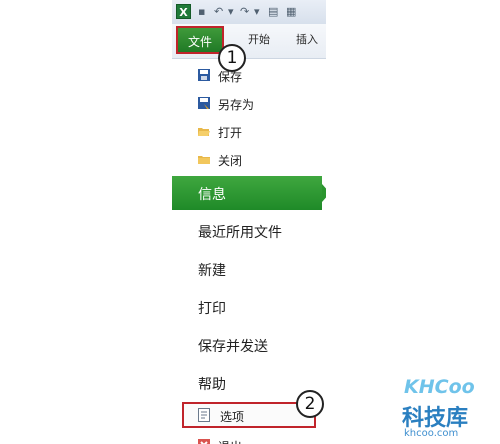 This screenshot has width=500, height=444. I want to click on watermark: KHCoo 科技库 khcoo.com, so click(448, 407).